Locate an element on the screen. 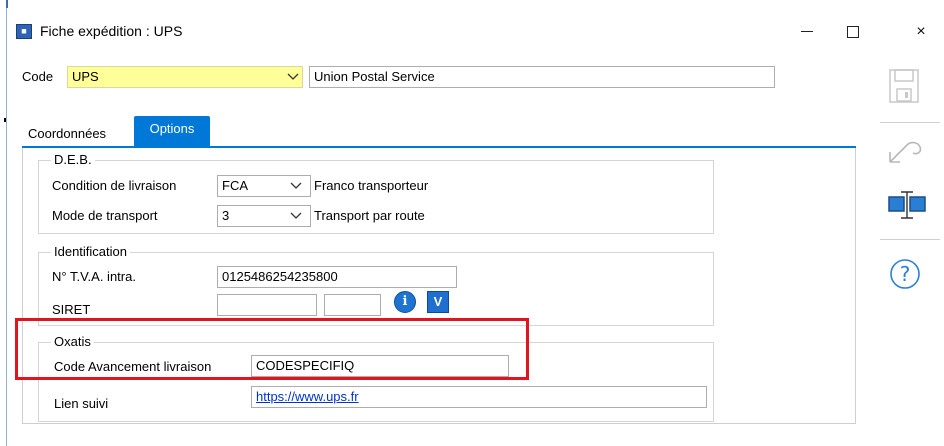 The height and width of the screenshot is (446, 944). tva-intra-value: 0125486254235800 is located at coordinates (280, 276).